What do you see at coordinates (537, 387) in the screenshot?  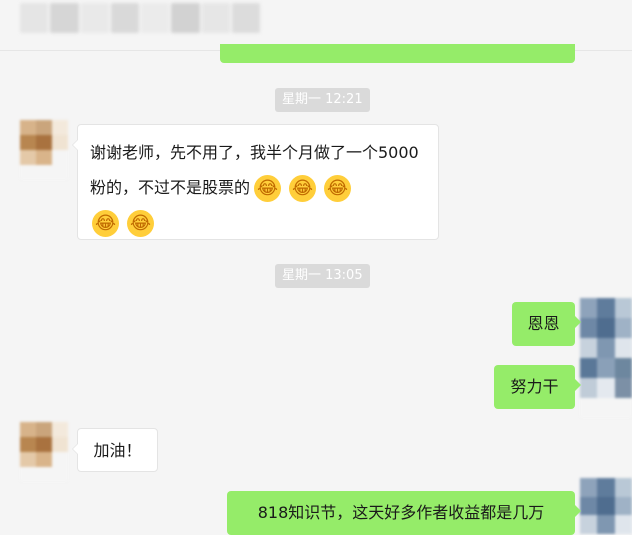 I see `sent-message: 努力干` at bounding box center [537, 387].